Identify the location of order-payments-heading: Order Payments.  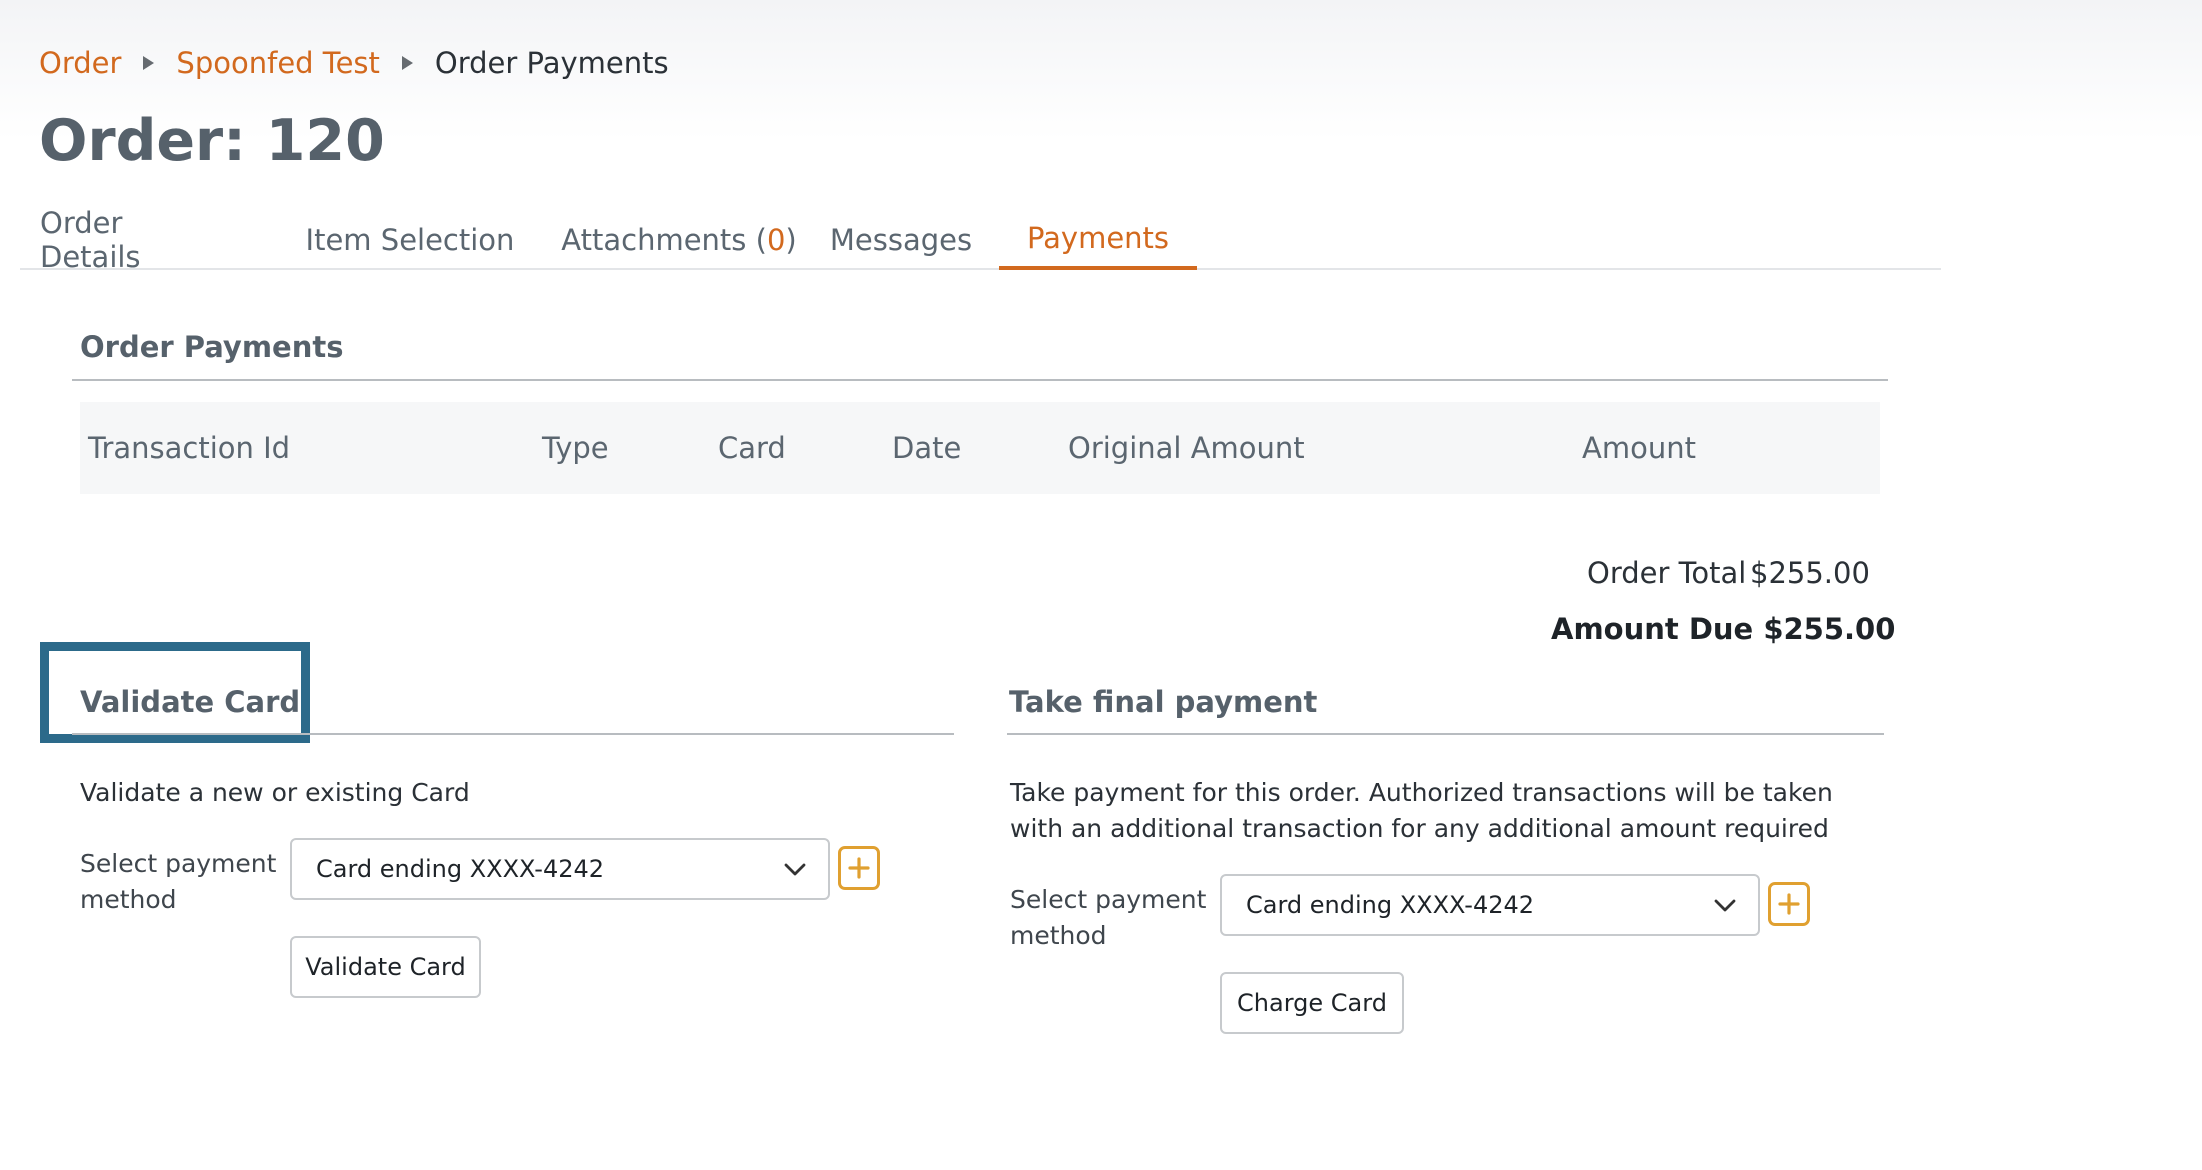
(212, 347).